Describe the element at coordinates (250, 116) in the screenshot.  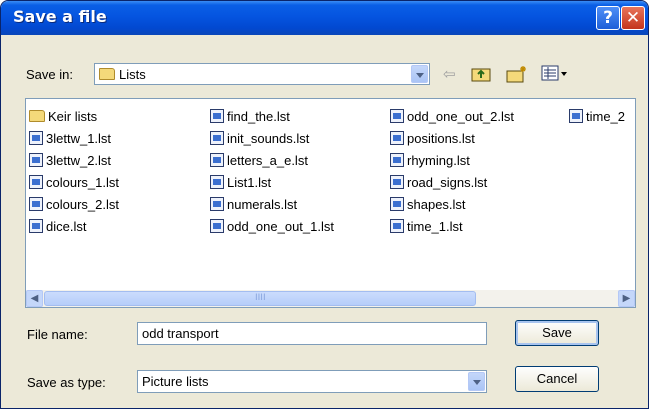
I see `list-item: find_the.lst` at that location.